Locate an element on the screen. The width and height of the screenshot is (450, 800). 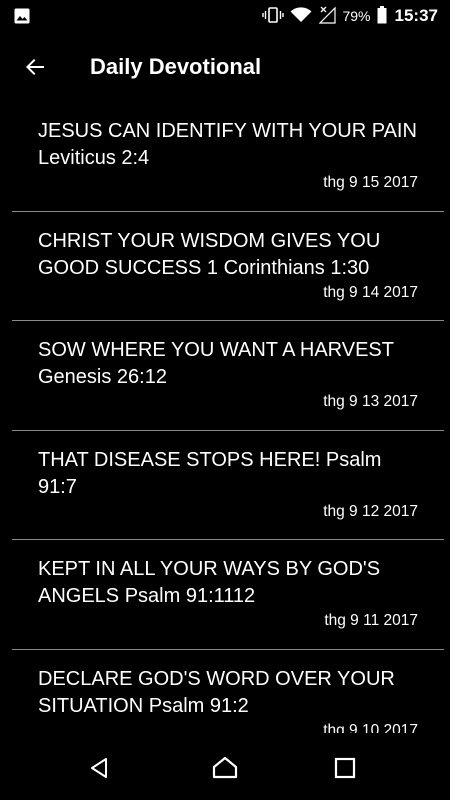
nav-home-button is located at coordinates (225, 768).